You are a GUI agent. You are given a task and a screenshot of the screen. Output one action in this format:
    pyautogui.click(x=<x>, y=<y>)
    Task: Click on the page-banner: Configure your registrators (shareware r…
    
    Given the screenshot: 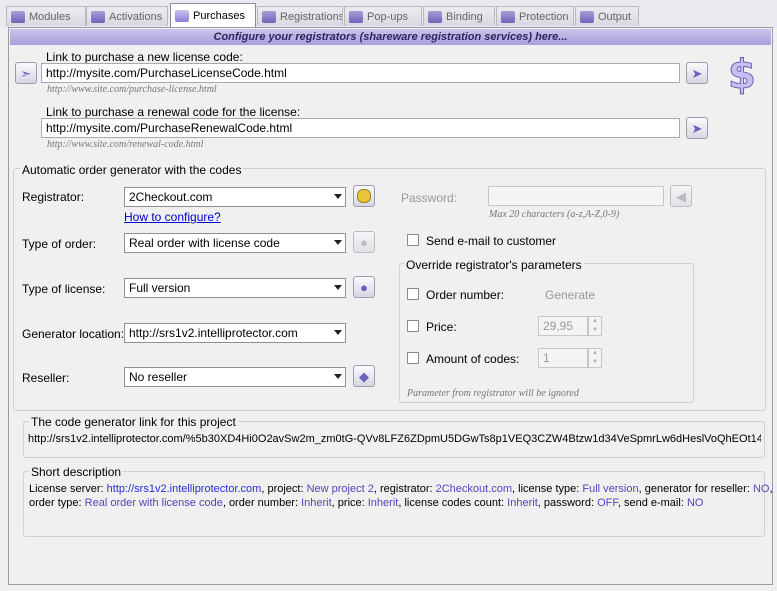 What is the action you would take?
    pyautogui.click(x=390, y=37)
    